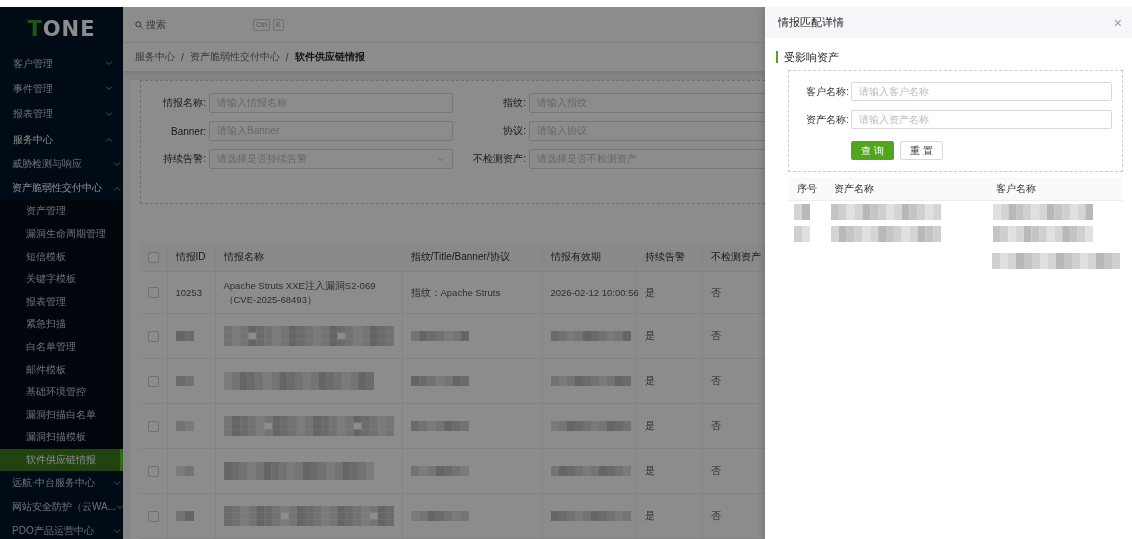 Image resolution: width=1132 pixels, height=539 pixels. What do you see at coordinates (906, 189) in the screenshot?
I see `column-header: 资产名称` at bounding box center [906, 189].